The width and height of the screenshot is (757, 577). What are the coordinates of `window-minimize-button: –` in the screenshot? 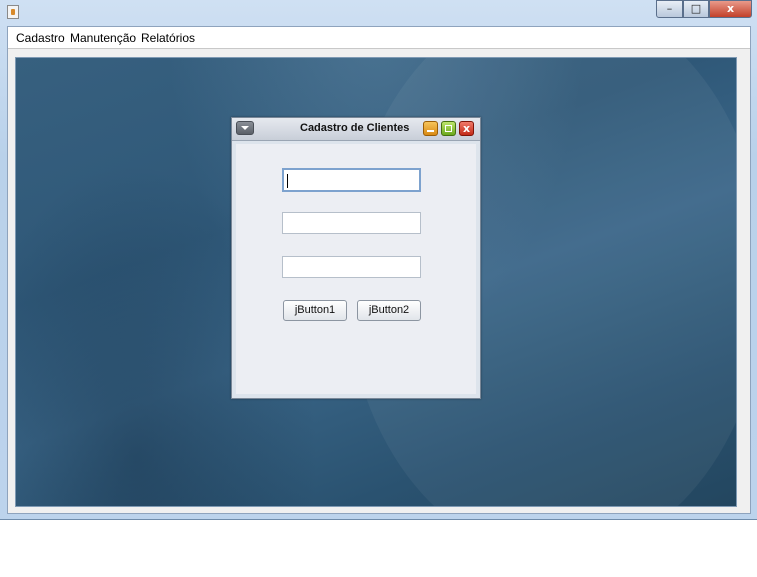 It's located at (669, 9).